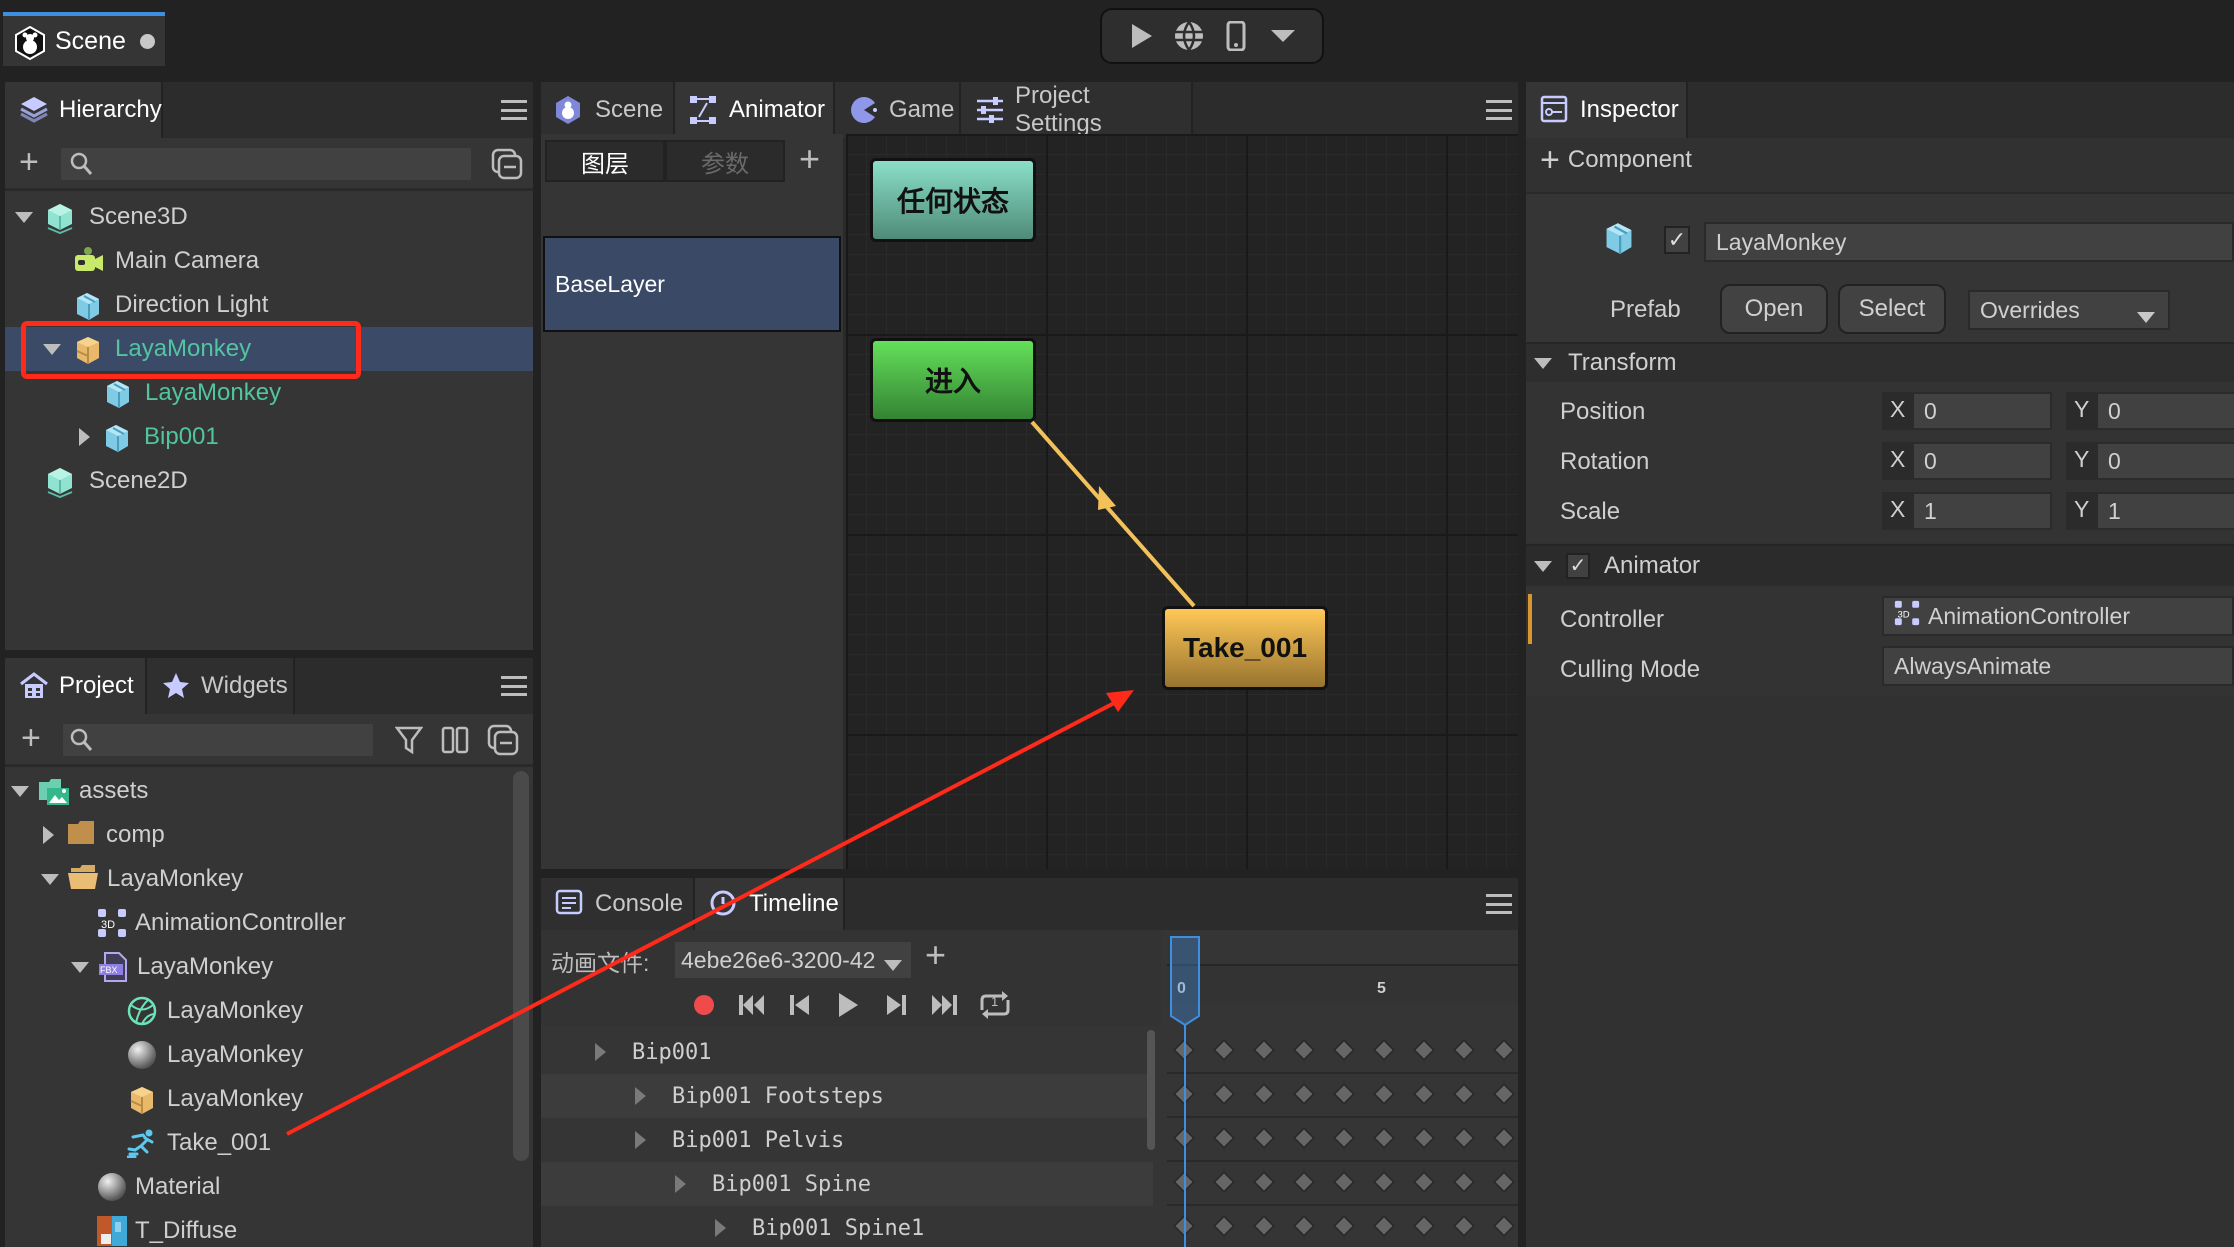 This screenshot has height=1247, width=2234. Describe the element at coordinates (76, 686) in the screenshot. I see `tab-project: Project` at that location.